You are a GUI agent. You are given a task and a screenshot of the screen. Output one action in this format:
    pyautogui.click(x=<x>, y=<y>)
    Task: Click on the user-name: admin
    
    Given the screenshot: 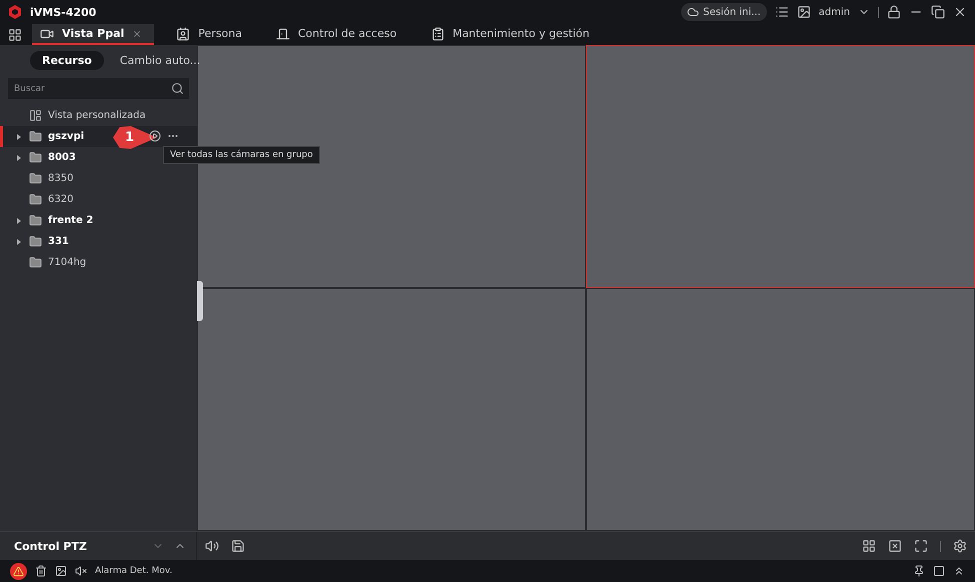 What is the action you would take?
    pyautogui.click(x=834, y=12)
    